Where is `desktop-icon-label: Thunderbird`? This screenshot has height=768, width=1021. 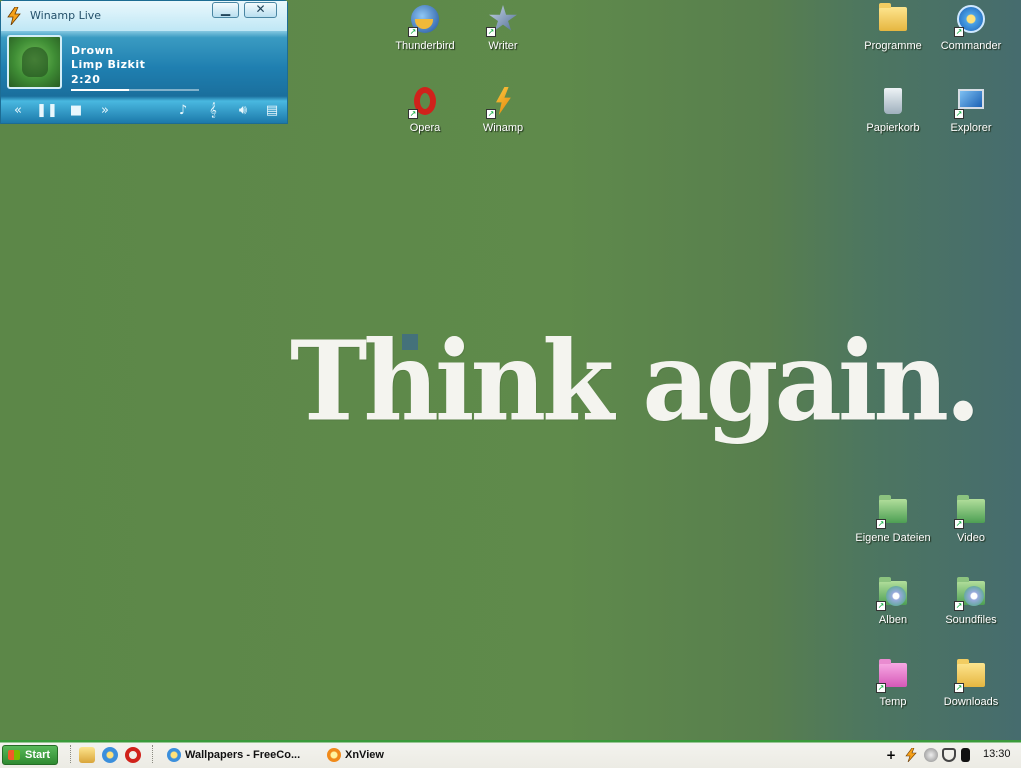
desktop-icon-label: Thunderbird is located at coordinates (425, 46).